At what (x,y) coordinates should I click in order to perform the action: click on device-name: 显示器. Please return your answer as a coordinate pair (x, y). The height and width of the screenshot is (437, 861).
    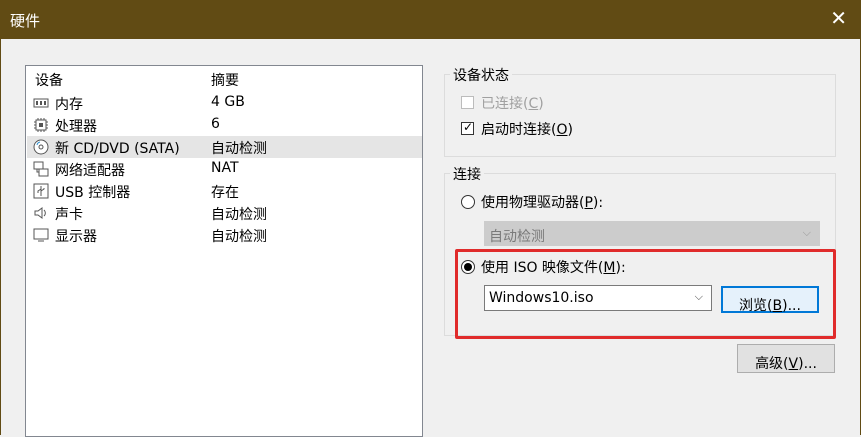
    Looking at the image, I should click on (76, 237).